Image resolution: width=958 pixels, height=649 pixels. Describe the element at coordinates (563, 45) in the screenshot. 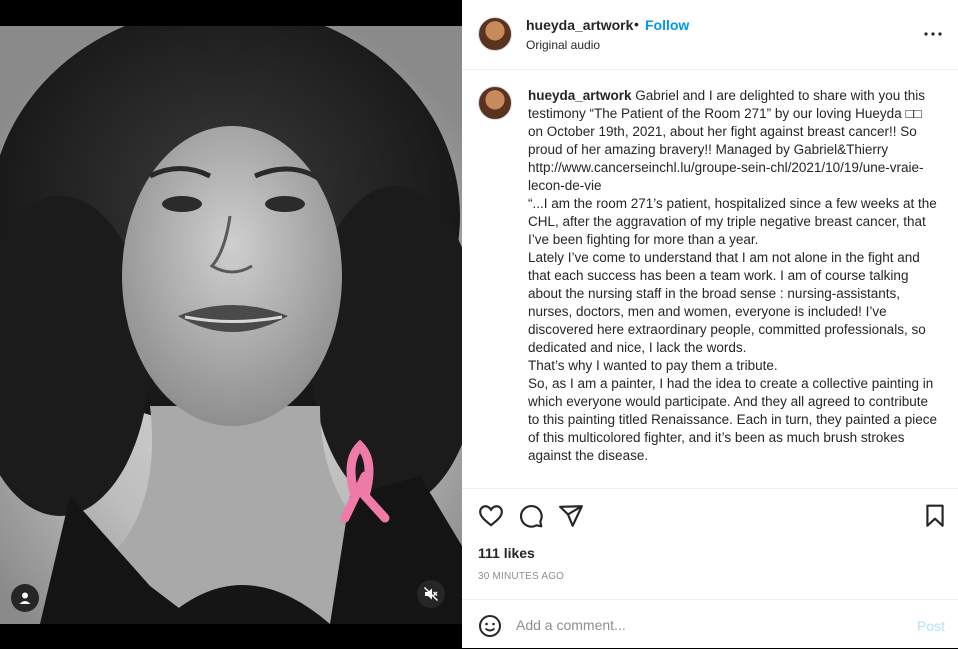

I see `audio-label: Original audio` at that location.